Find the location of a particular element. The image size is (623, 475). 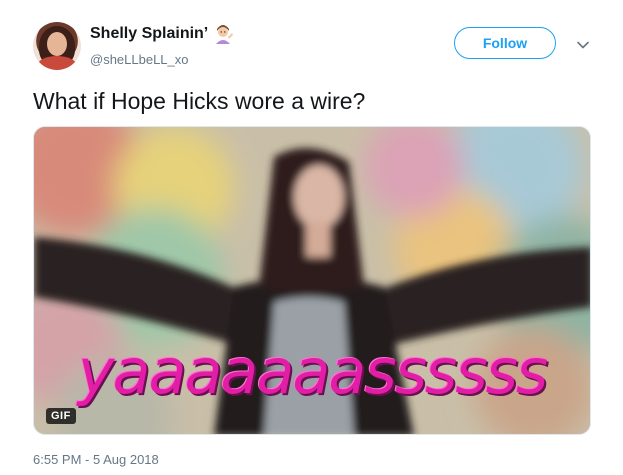

gif-caption: yaaaaaaassssss is located at coordinates (312, 371).